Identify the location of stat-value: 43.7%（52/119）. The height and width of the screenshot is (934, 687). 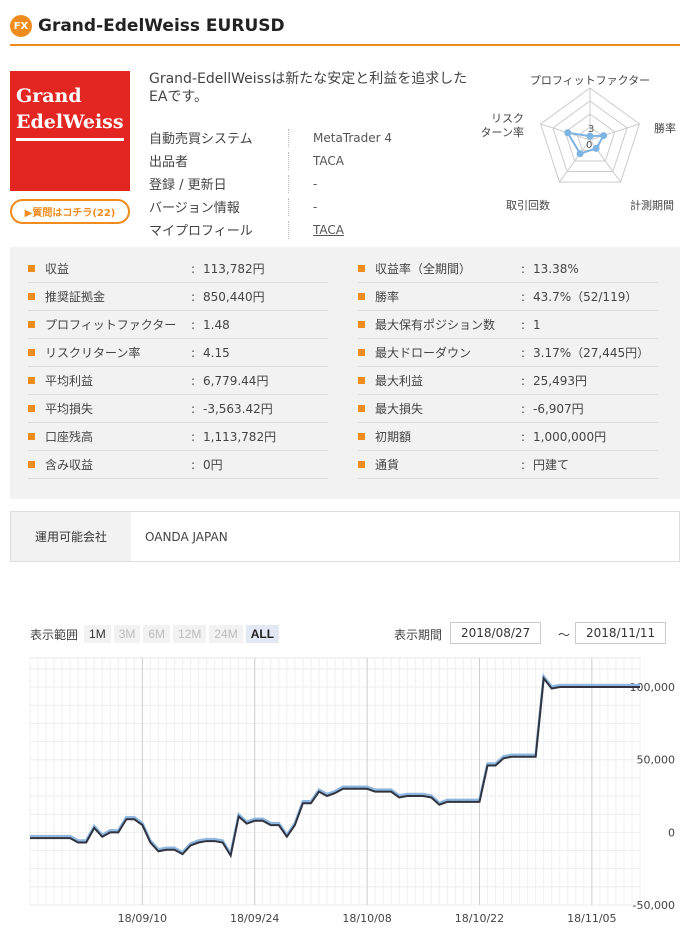
(585, 297).